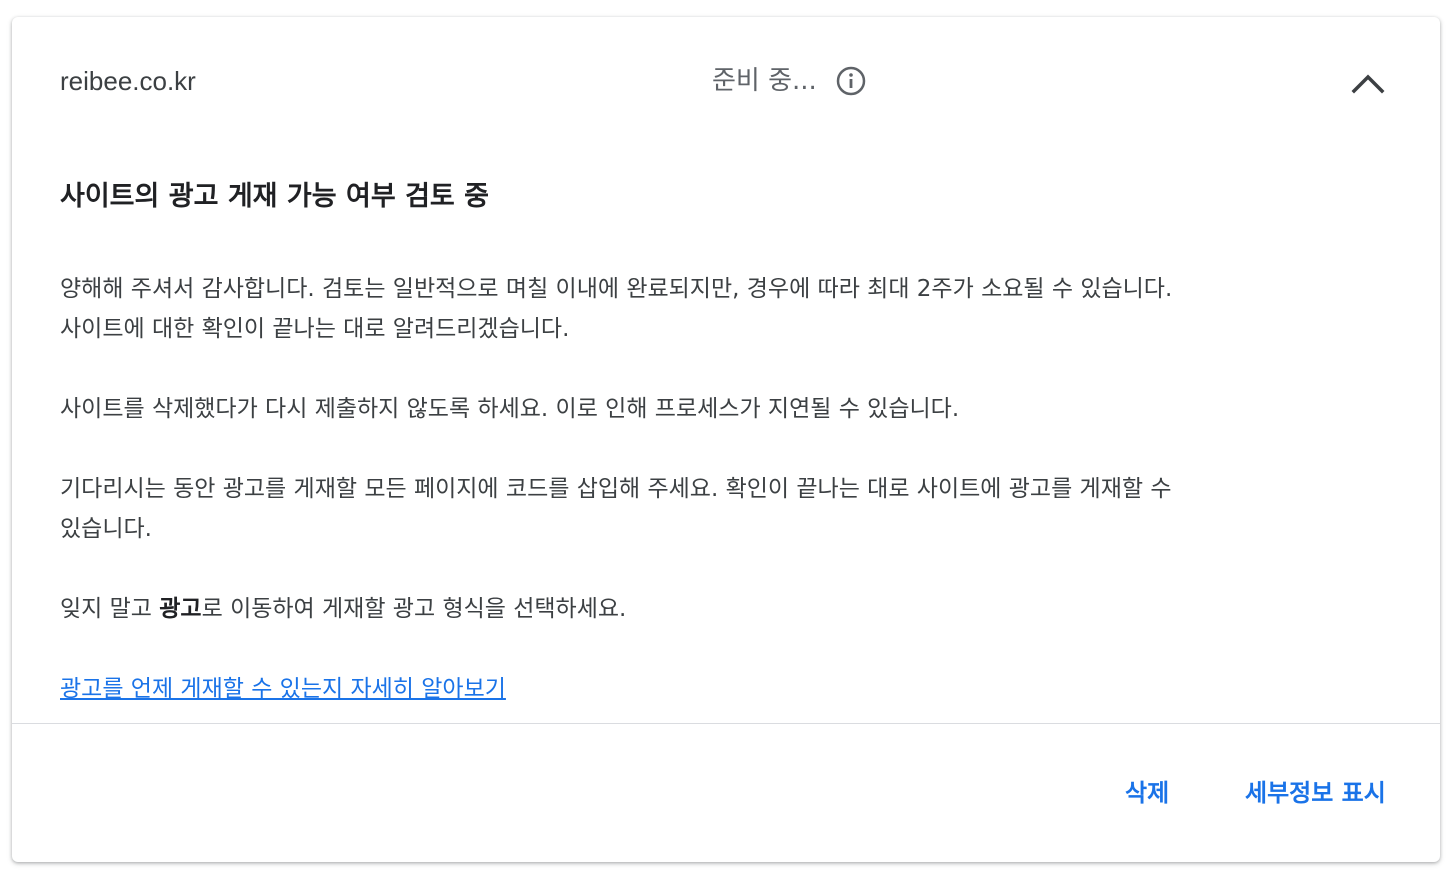 The height and width of the screenshot is (882, 1454). I want to click on footer-divider, so click(726, 723).